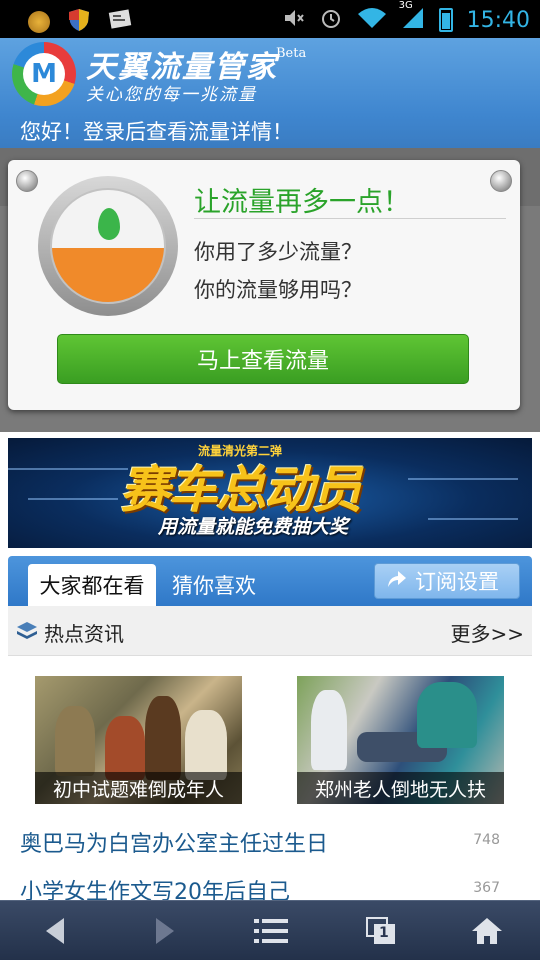 Image resolution: width=540 pixels, height=960 pixels. What do you see at coordinates (278, 252) in the screenshot?
I see `dialog-question-1: 你用了多少流量？` at bounding box center [278, 252].